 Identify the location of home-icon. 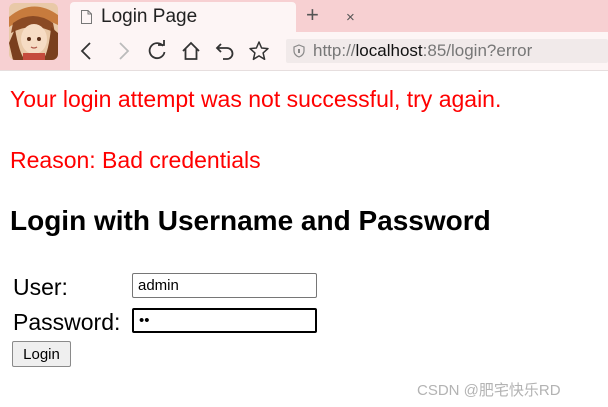
(191, 51).